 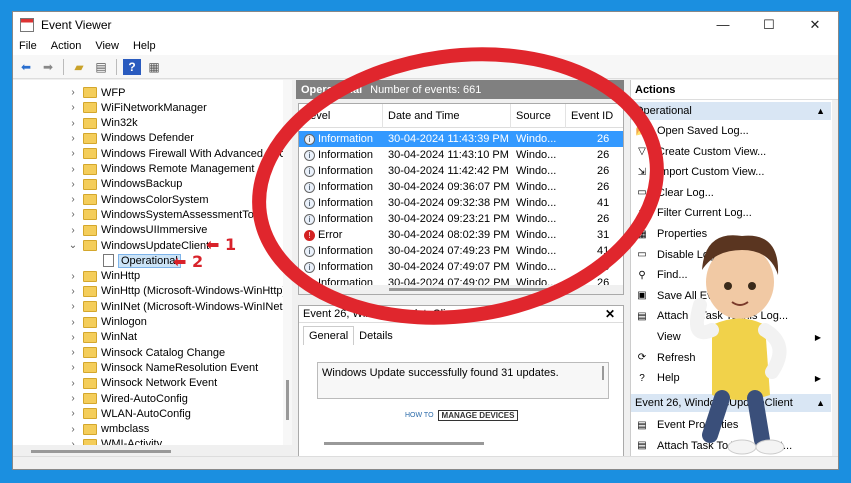 What do you see at coordinates (142, 383) in the screenshot?
I see `tree-item: › Winsock Network Event` at bounding box center [142, 383].